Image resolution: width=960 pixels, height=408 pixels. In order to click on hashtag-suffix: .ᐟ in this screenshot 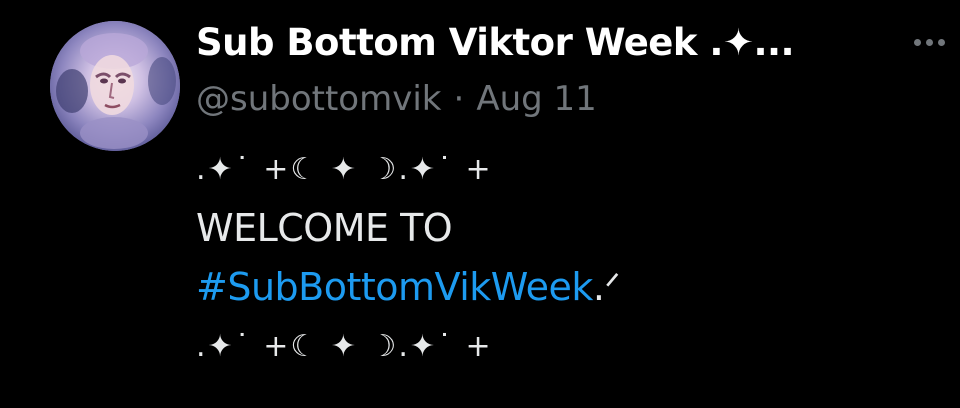, I will do `click(606, 287)`.